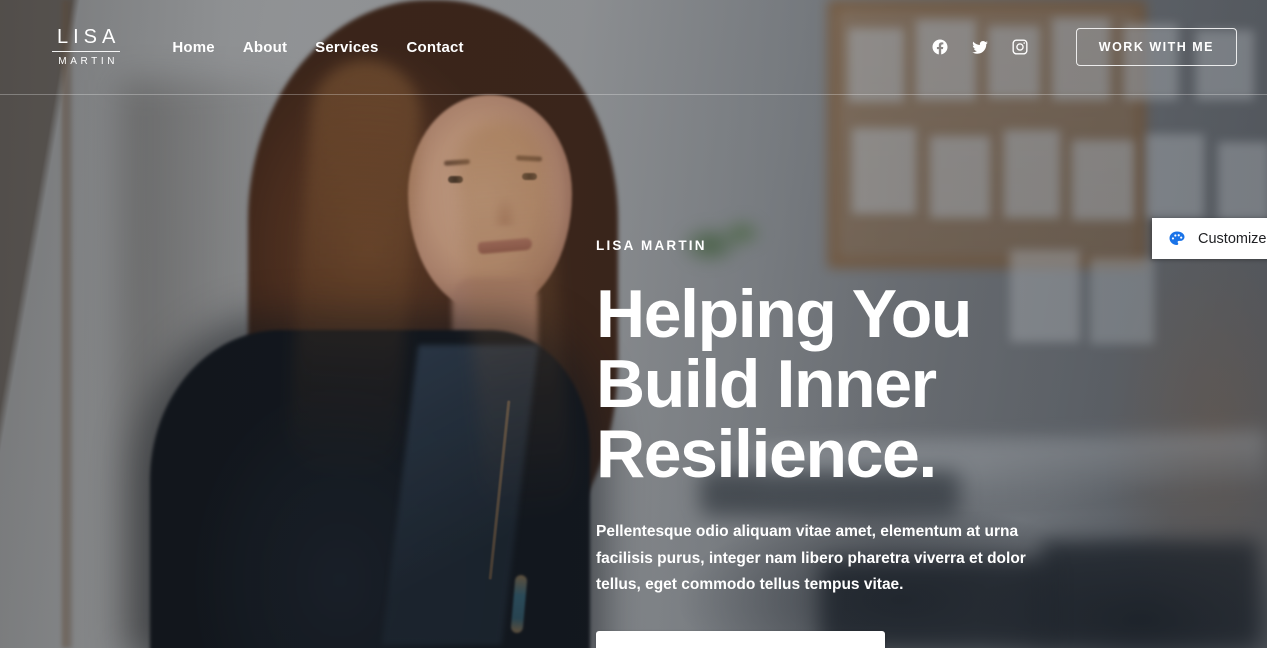  What do you see at coordinates (940, 47) in the screenshot?
I see `facebook-icon` at bounding box center [940, 47].